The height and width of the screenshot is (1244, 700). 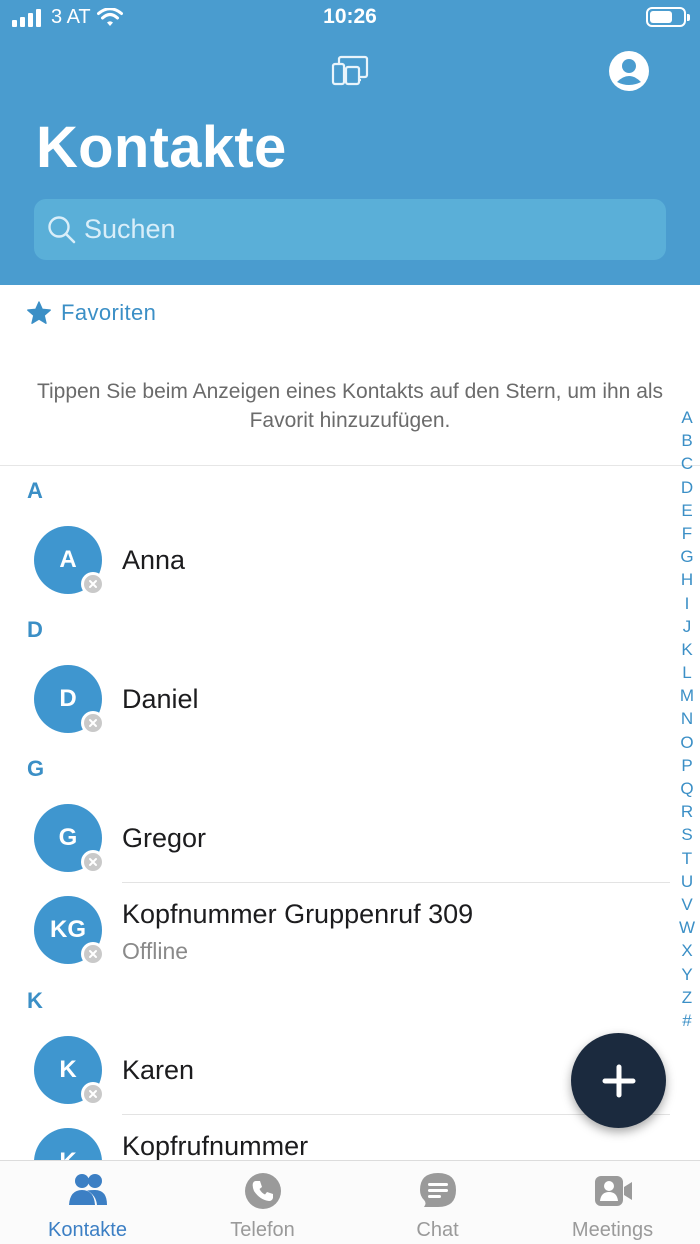 I want to click on search-icon, so click(x=62, y=230).